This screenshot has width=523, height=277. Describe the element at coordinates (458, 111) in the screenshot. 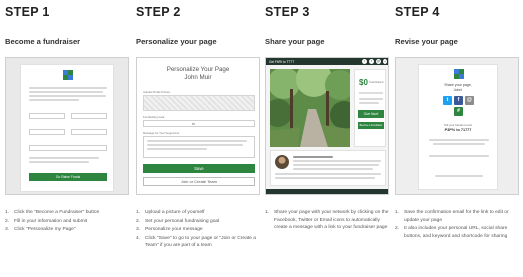

I see `sms-icon: #` at that location.